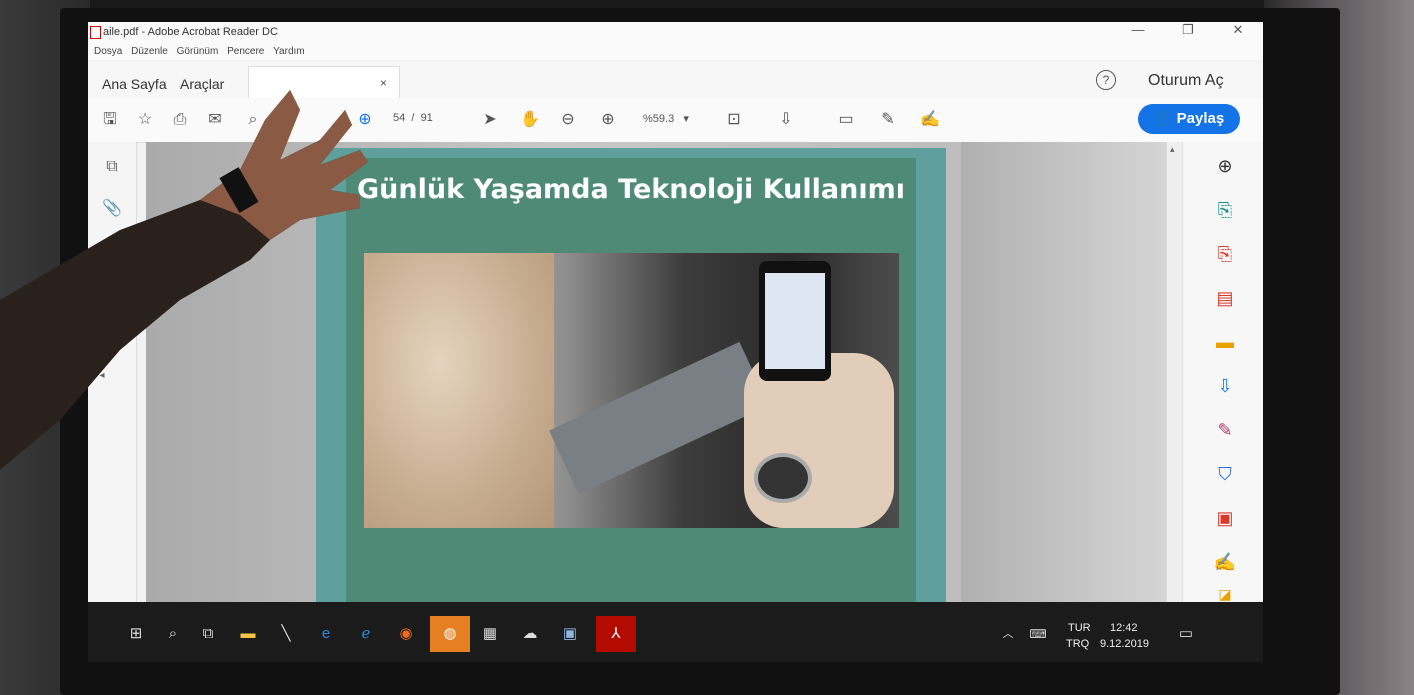 This screenshot has height=695, width=1414. I want to click on page-indicator: 54 / 91, so click(413, 118).